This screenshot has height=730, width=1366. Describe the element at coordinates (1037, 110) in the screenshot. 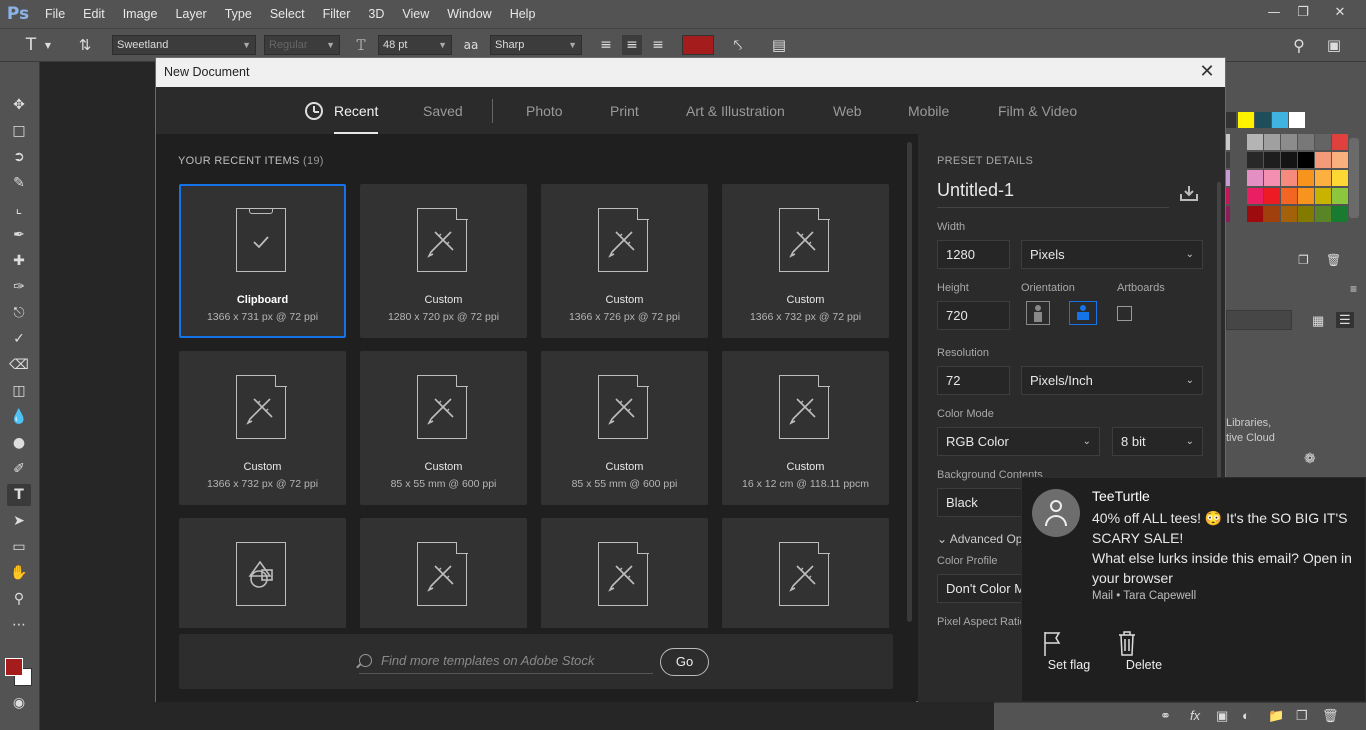

I see `tab-film-video: Film & Video` at that location.